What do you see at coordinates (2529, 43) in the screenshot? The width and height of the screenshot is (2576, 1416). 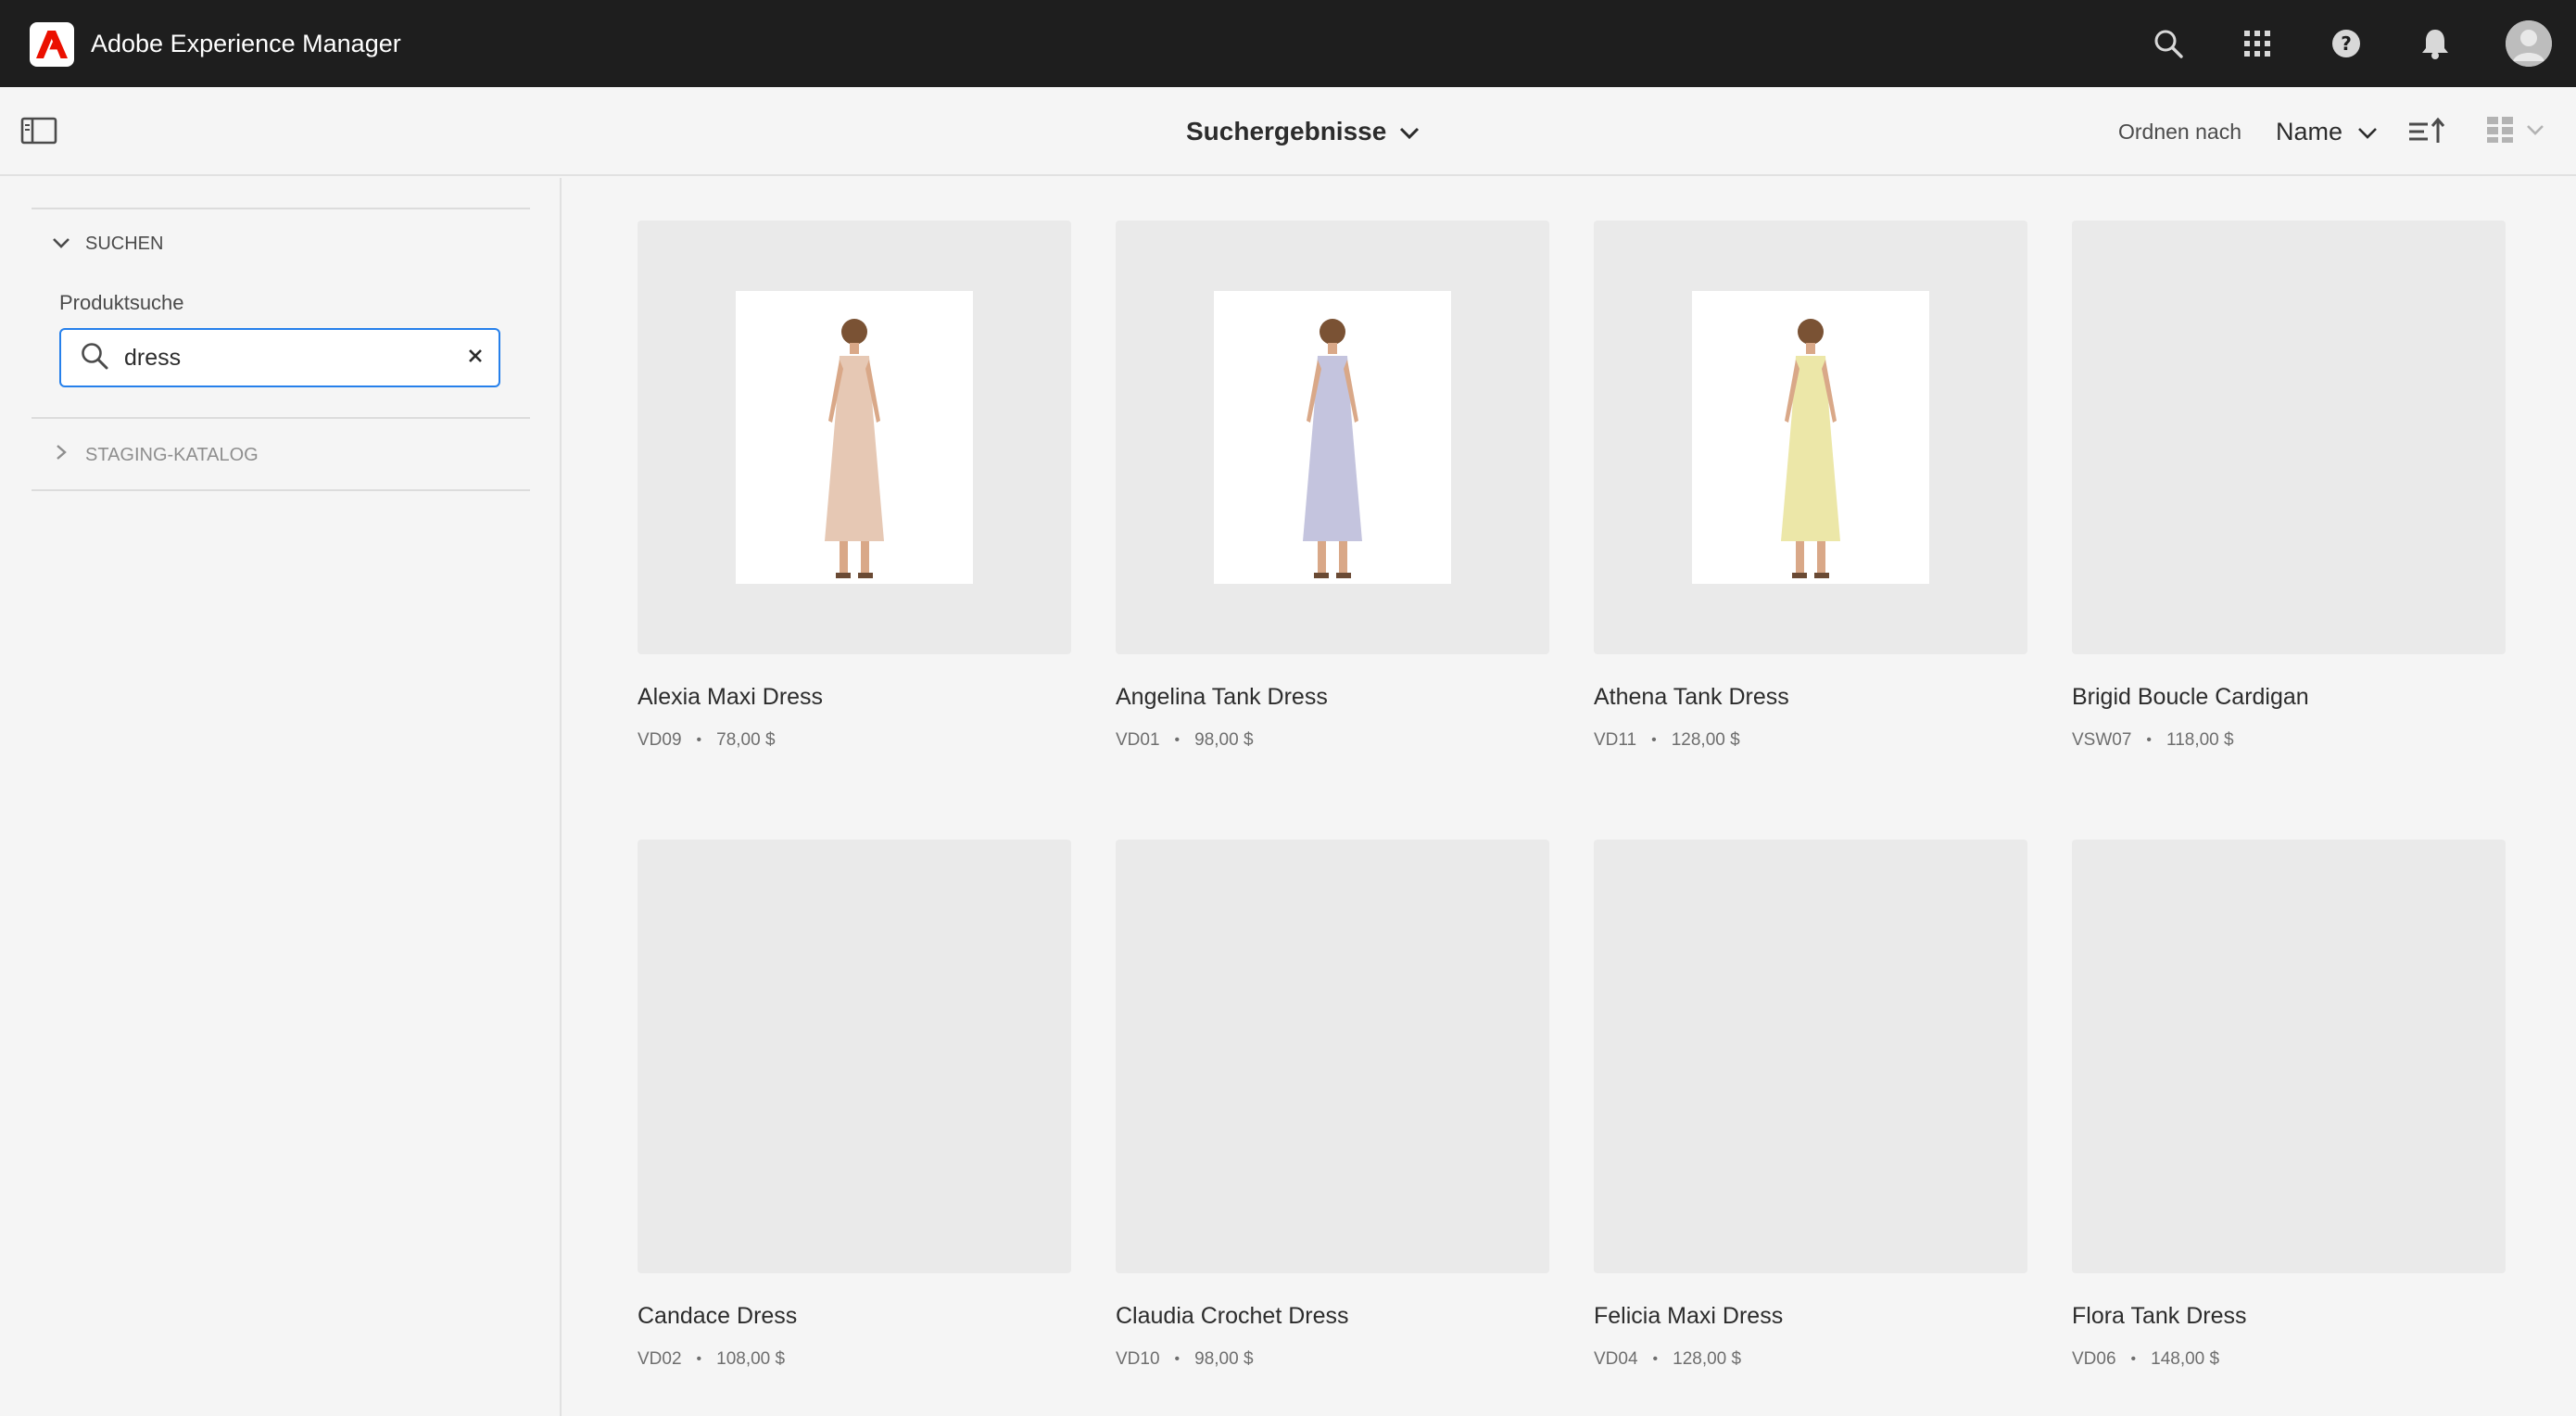 I see `user-avatar` at bounding box center [2529, 43].